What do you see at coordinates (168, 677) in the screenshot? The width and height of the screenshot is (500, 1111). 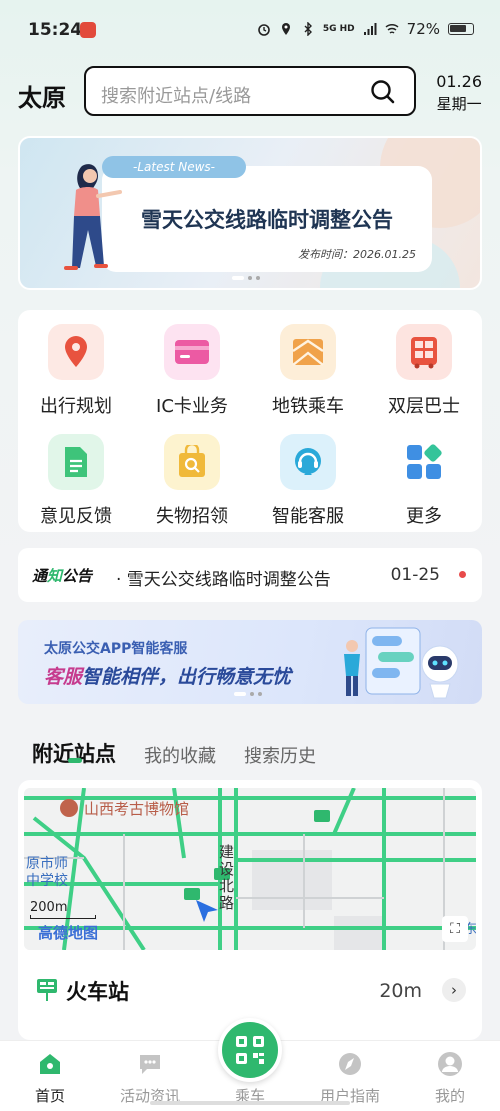 I see `promo-title: 客服智能相伴，出行畅意无忧` at bounding box center [168, 677].